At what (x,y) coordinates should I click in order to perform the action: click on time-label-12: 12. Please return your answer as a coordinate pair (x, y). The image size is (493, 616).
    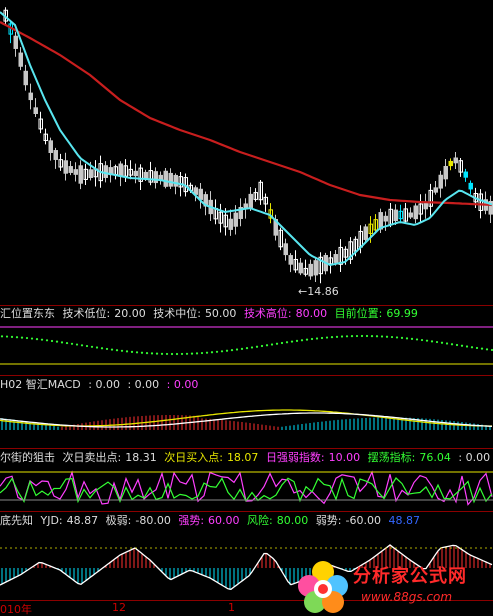
    Looking at the image, I should click on (119, 607).